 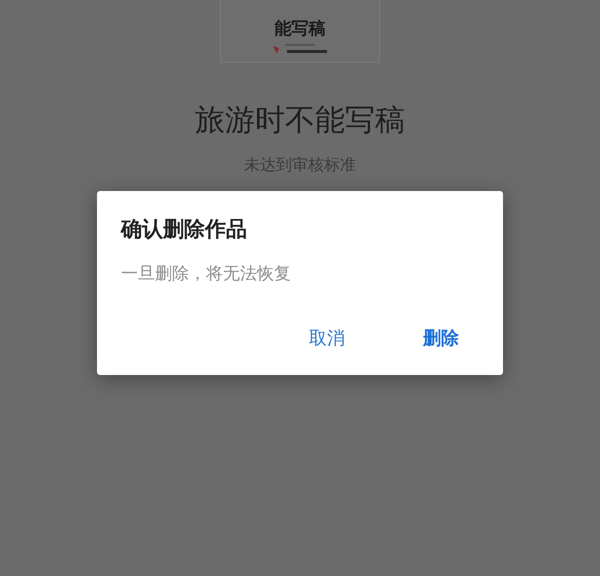 What do you see at coordinates (206, 274) in the screenshot?
I see `dialog-message: 一旦删除，将无法恢复` at bounding box center [206, 274].